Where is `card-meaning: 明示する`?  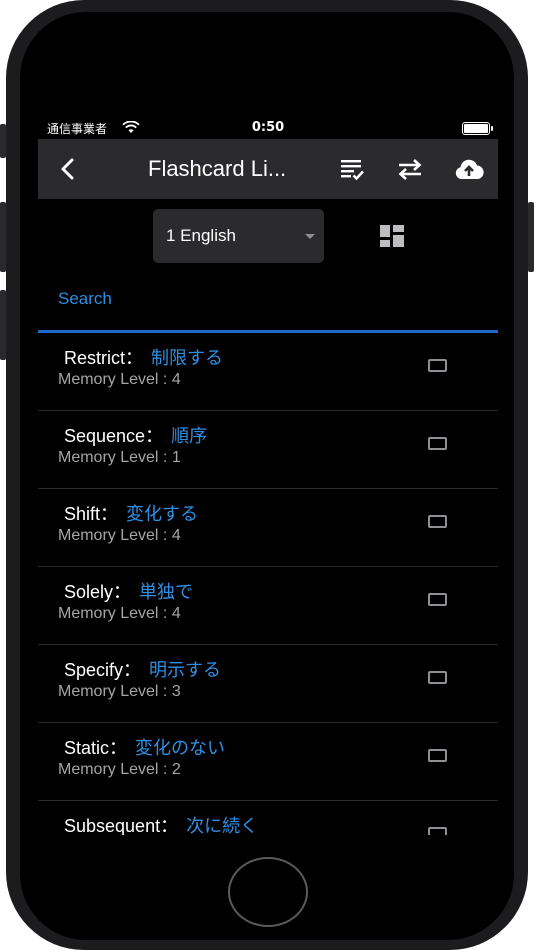 card-meaning: 明示する is located at coordinates (185, 670).